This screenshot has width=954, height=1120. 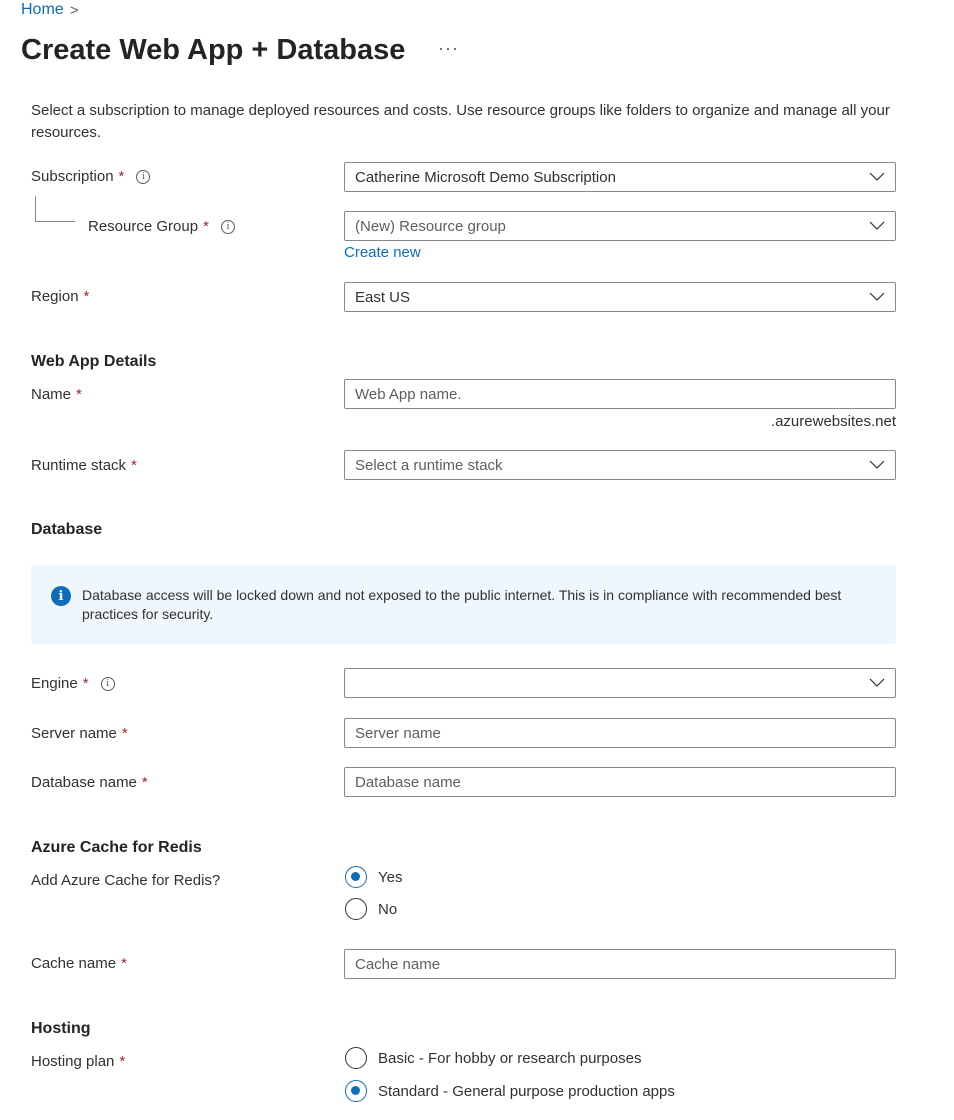 I want to click on cache-name-label-text: Cache name, so click(x=74, y=963).